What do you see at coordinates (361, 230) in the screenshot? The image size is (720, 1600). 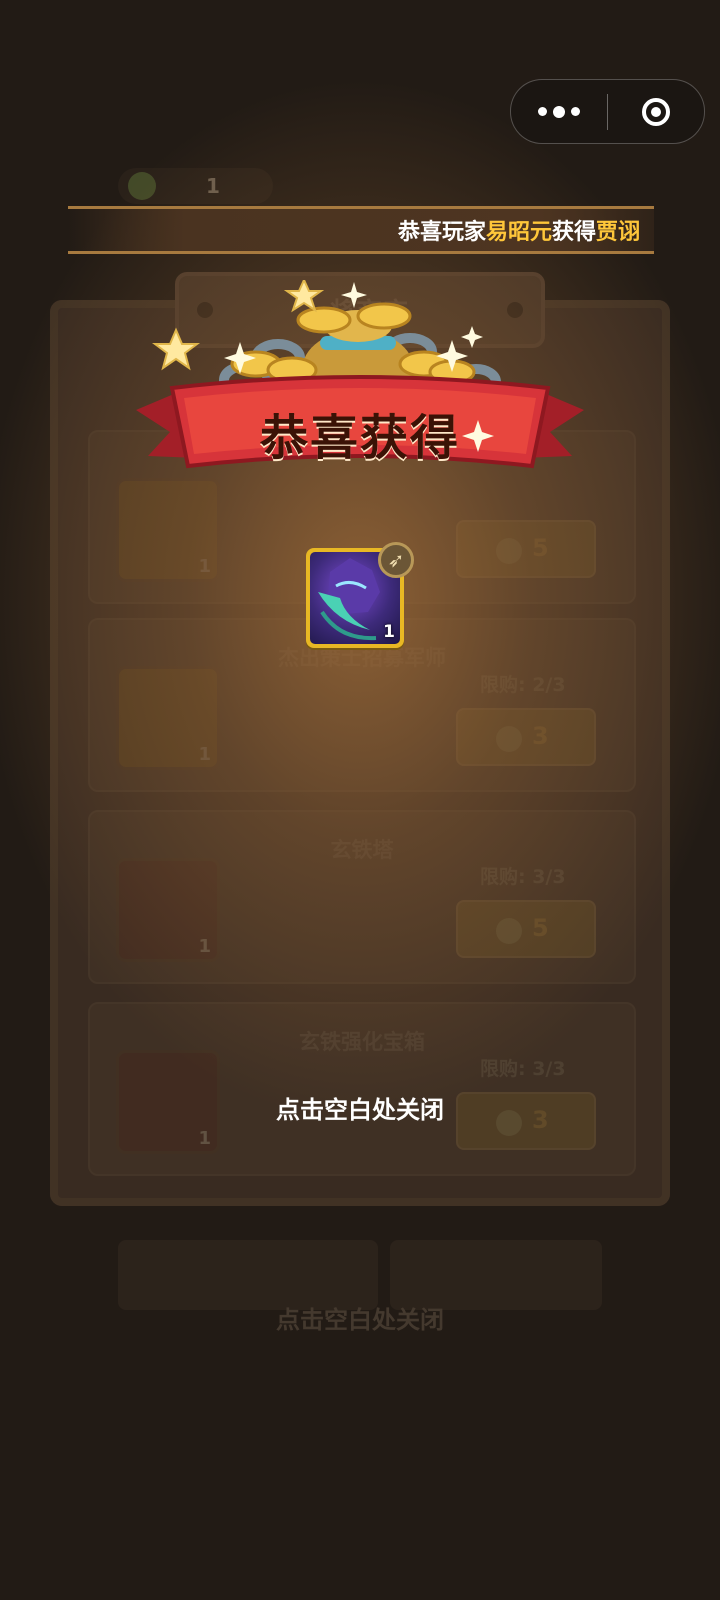 I see `broadcast-bar: 恭喜玩家 易昭元 获得 贾诩` at bounding box center [361, 230].